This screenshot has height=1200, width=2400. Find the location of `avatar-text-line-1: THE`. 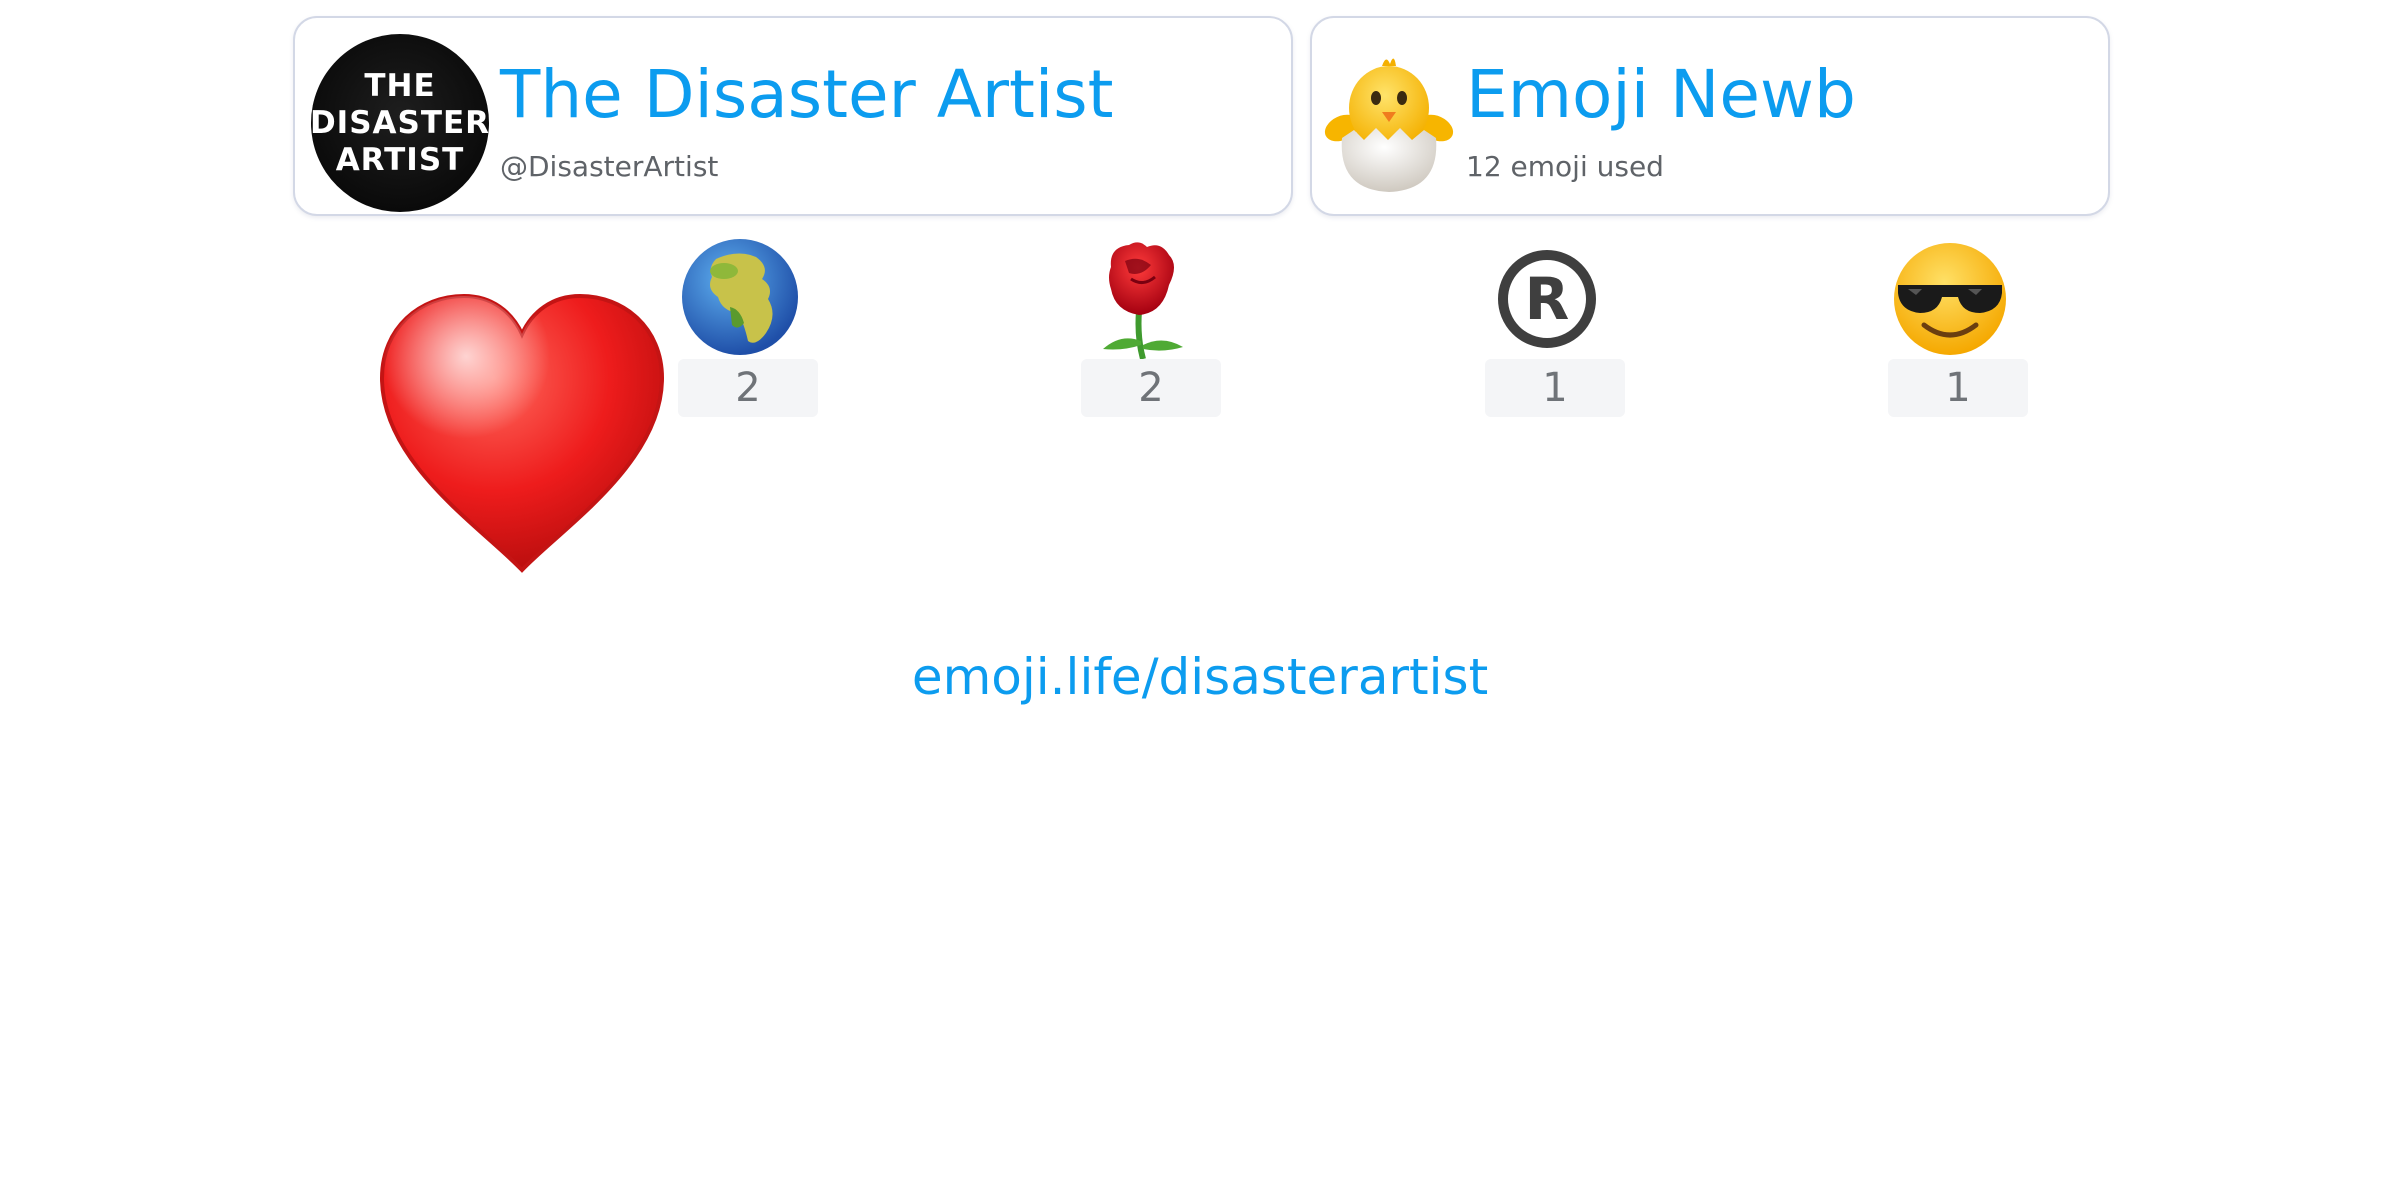

avatar-text-line-1: THE is located at coordinates (400, 85).